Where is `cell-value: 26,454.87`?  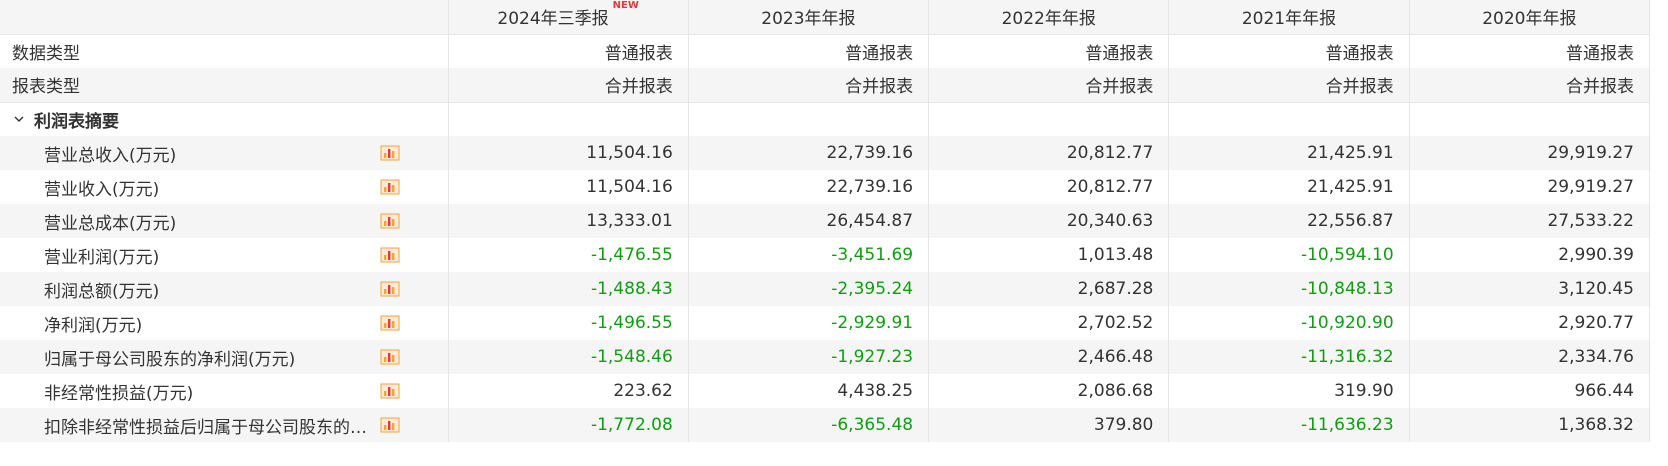
cell-value: 26,454.87 is located at coordinates (809, 221).